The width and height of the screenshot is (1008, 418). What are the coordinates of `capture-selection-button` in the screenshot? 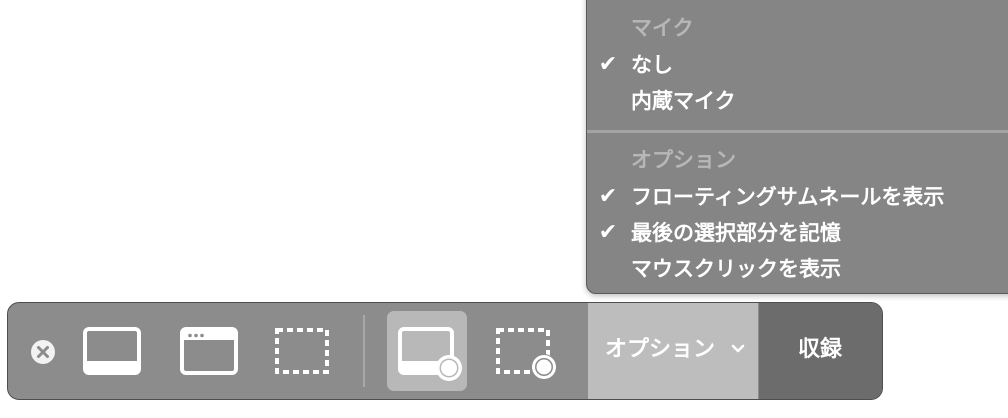 It's located at (302, 351).